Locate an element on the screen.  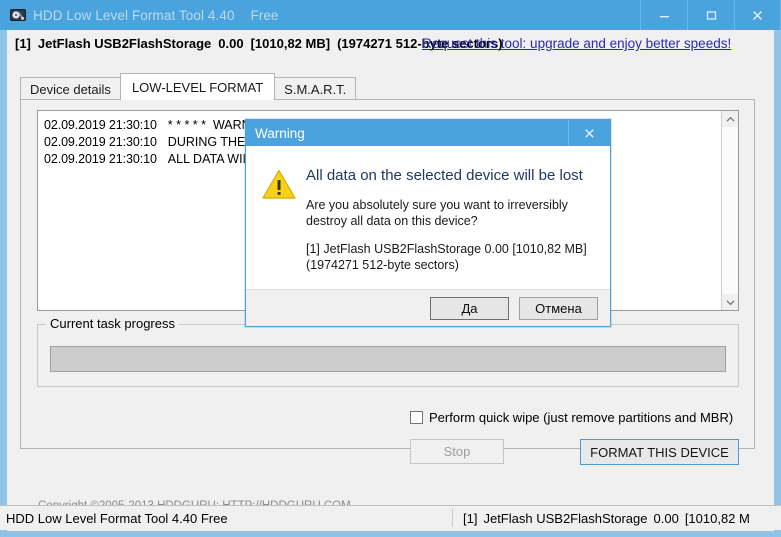
maximize-button is located at coordinates (710, 15).